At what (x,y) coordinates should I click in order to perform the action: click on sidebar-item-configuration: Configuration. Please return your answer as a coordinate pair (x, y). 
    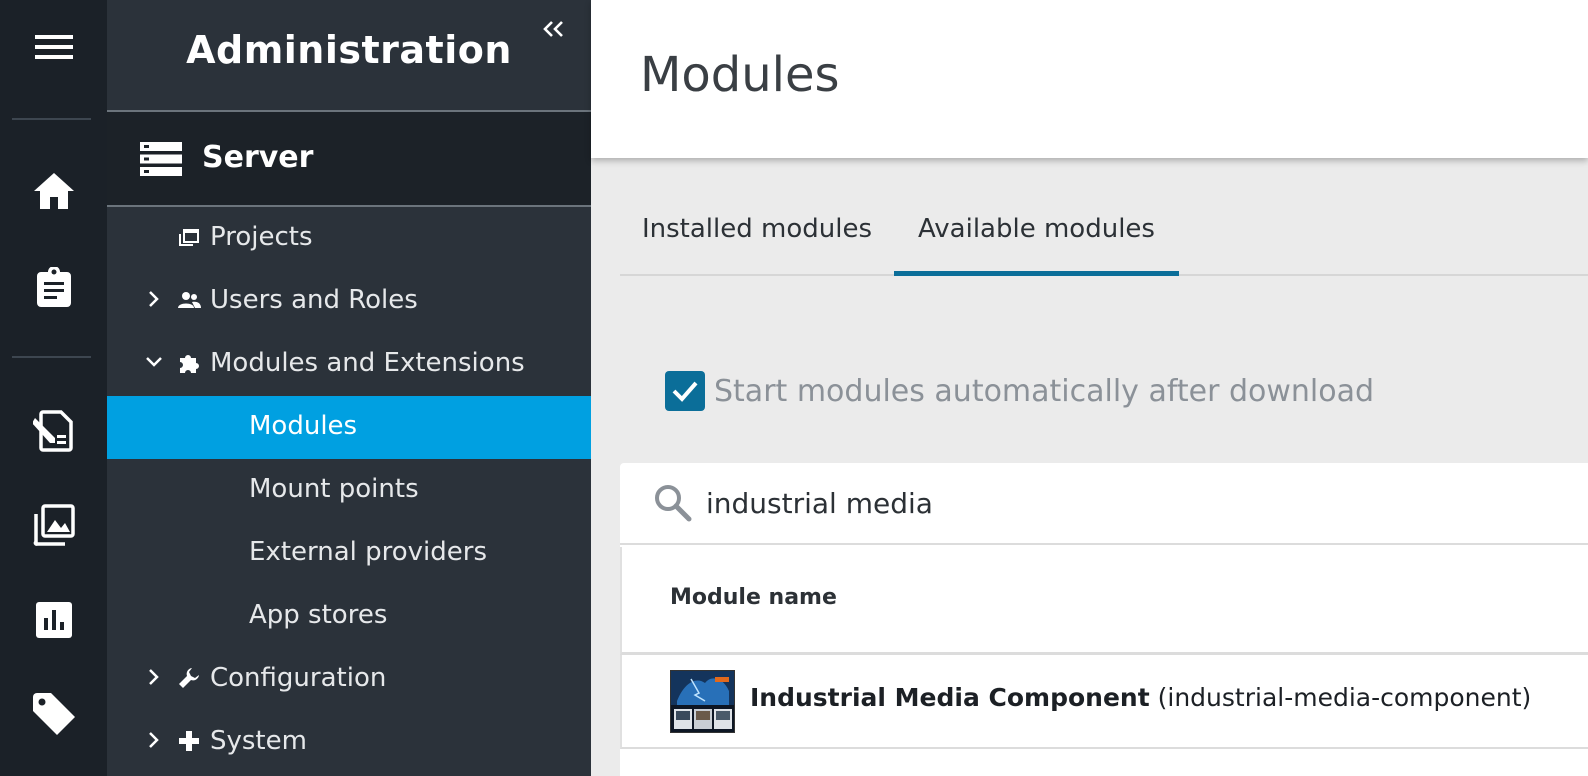
    Looking at the image, I should click on (349, 679).